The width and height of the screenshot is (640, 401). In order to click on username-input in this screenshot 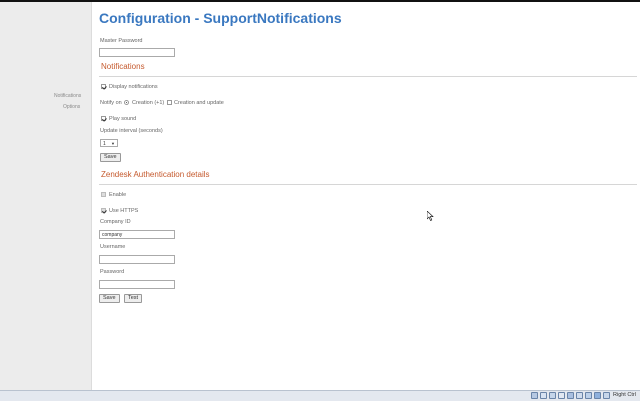, I will do `click(137, 259)`.